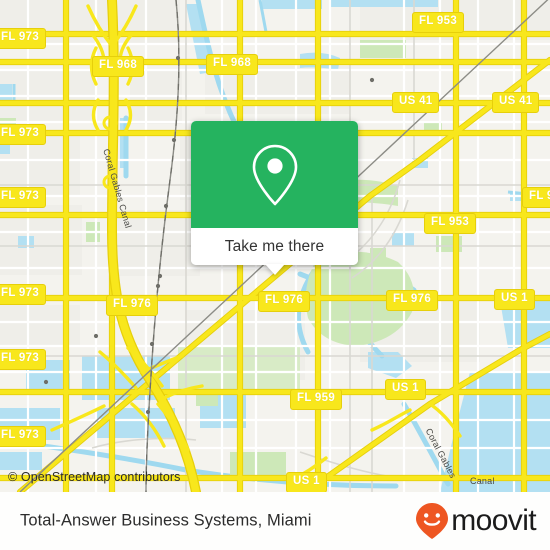  What do you see at coordinates (432, 521) in the screenshot?
I see `moovit-smiley-pin-icon` at bounding box center [432, 521].